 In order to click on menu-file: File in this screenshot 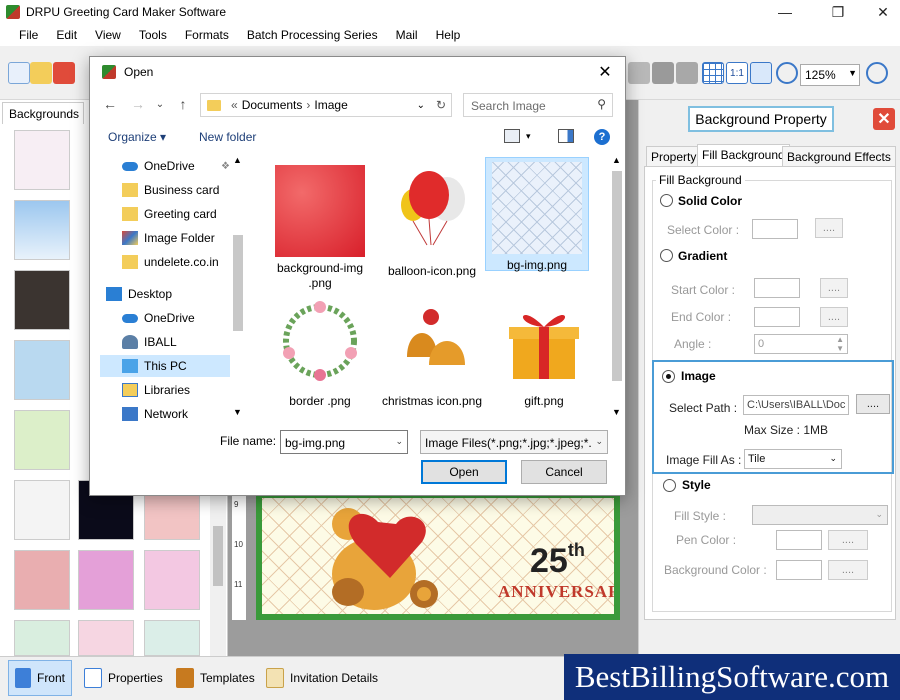, I will do `click(28, 35)`.